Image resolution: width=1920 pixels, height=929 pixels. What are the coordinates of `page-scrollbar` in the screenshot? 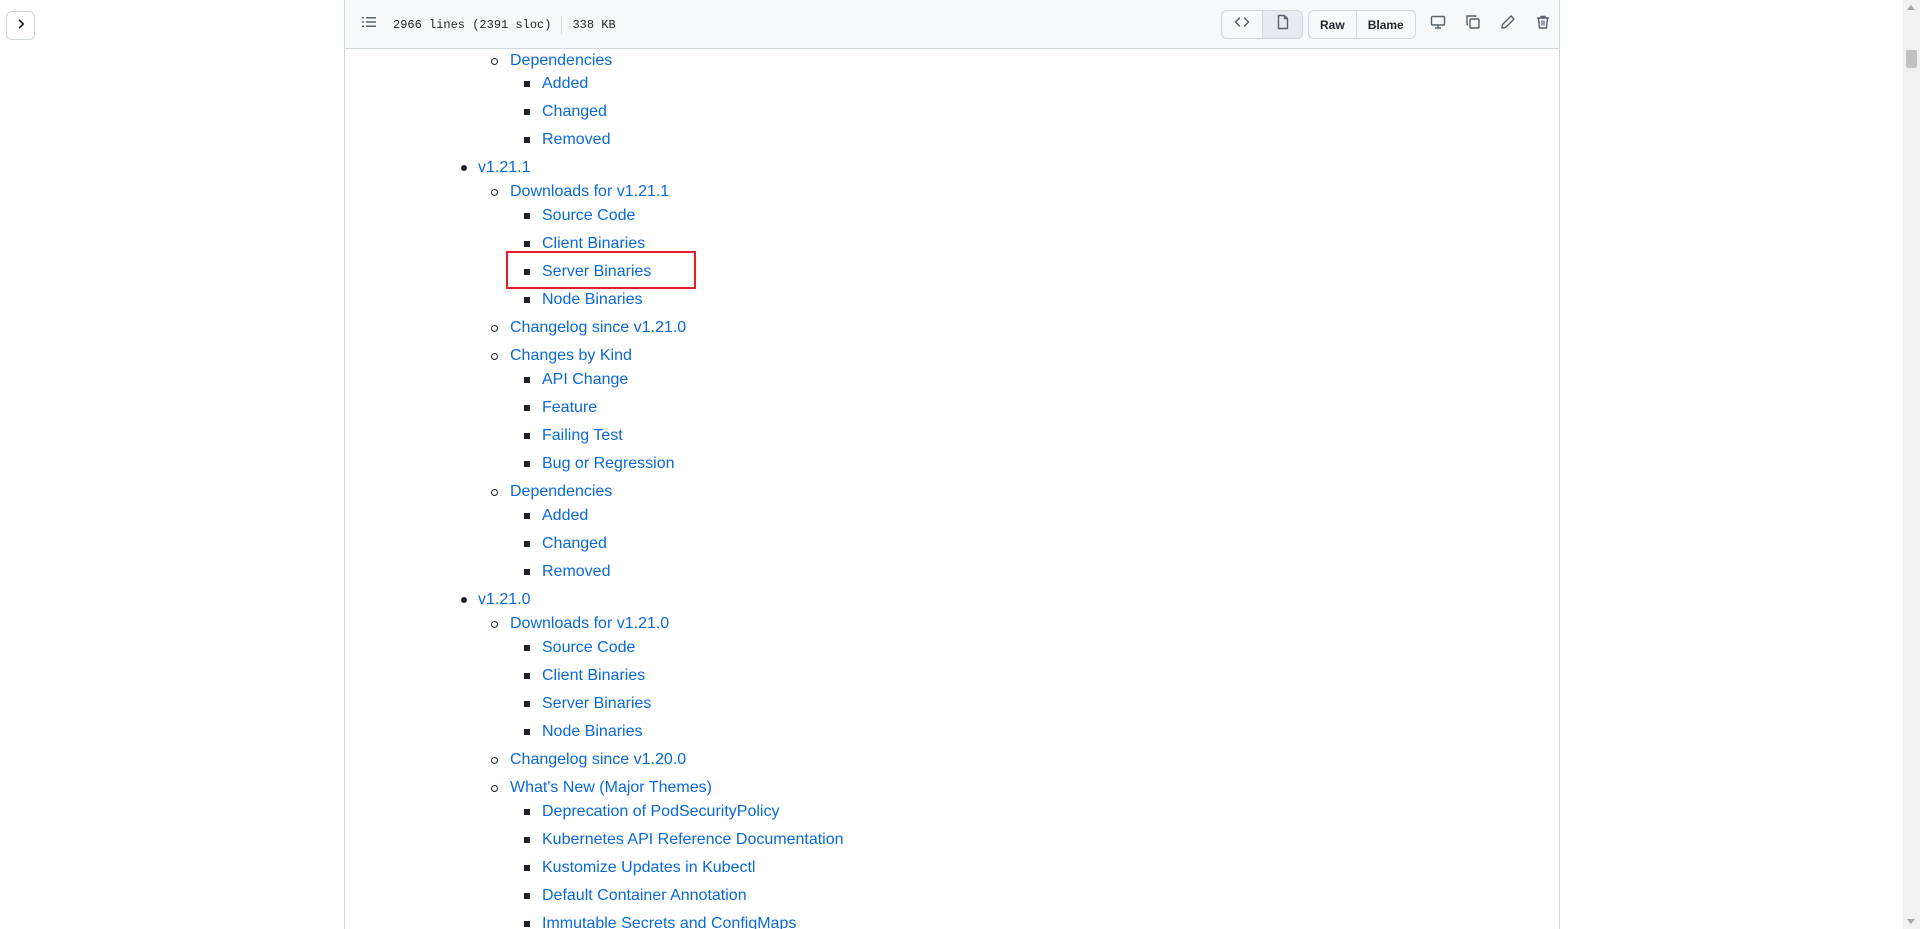 It's located at (1911, 464).